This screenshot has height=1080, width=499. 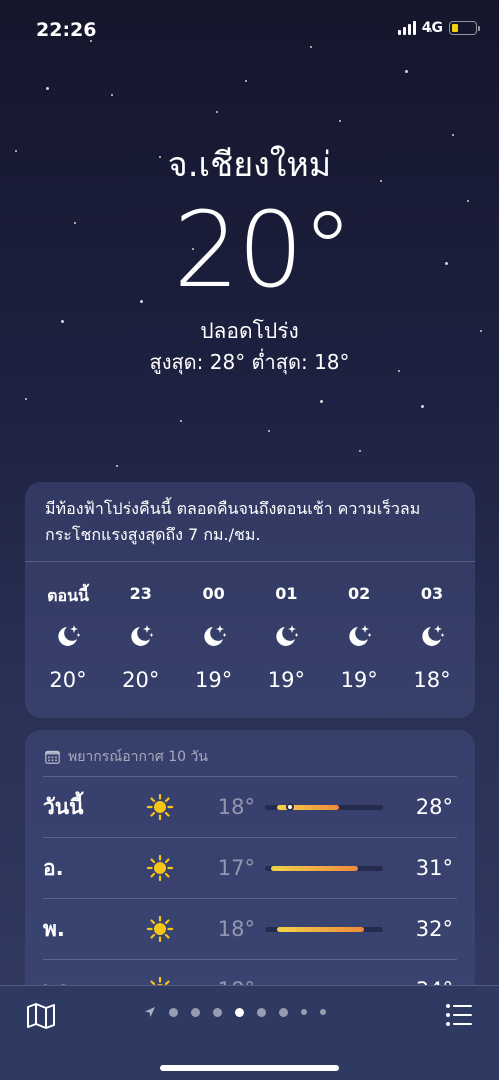 What do you see at coordinates (359, 593) in the screenshot?
I see `hour-label: 02` at bounding box center [359, 593].